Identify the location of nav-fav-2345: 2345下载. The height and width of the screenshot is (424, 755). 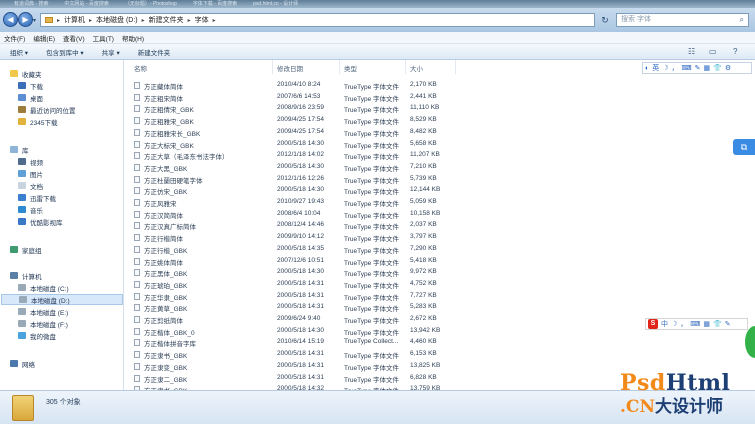
(37, 121).